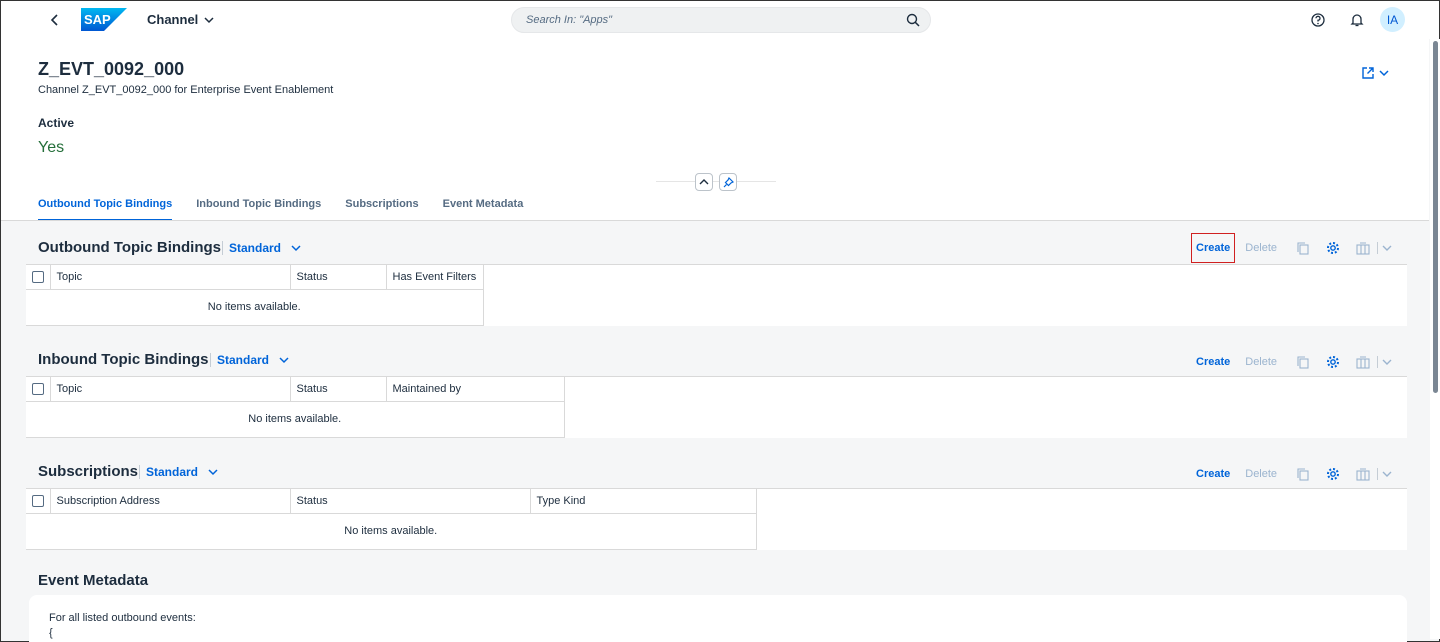 The width and height of the screenshot is (1440, 642). I want to click on help-button, so click(1318, 20).